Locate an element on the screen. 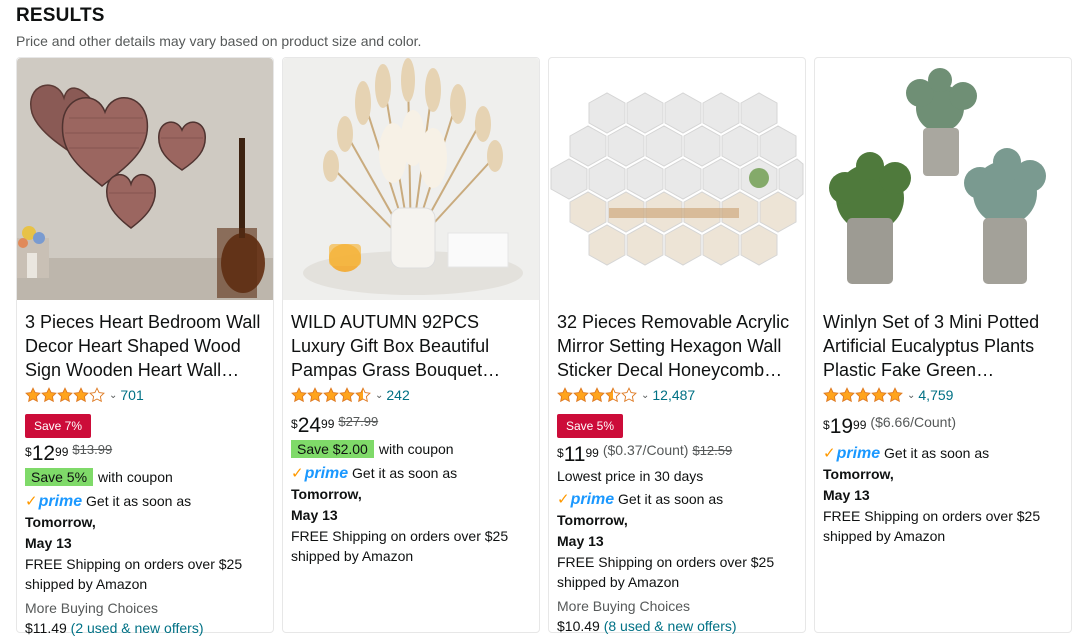  rating-row: ⌄ 12,487 is located at coordinates (677, 395).